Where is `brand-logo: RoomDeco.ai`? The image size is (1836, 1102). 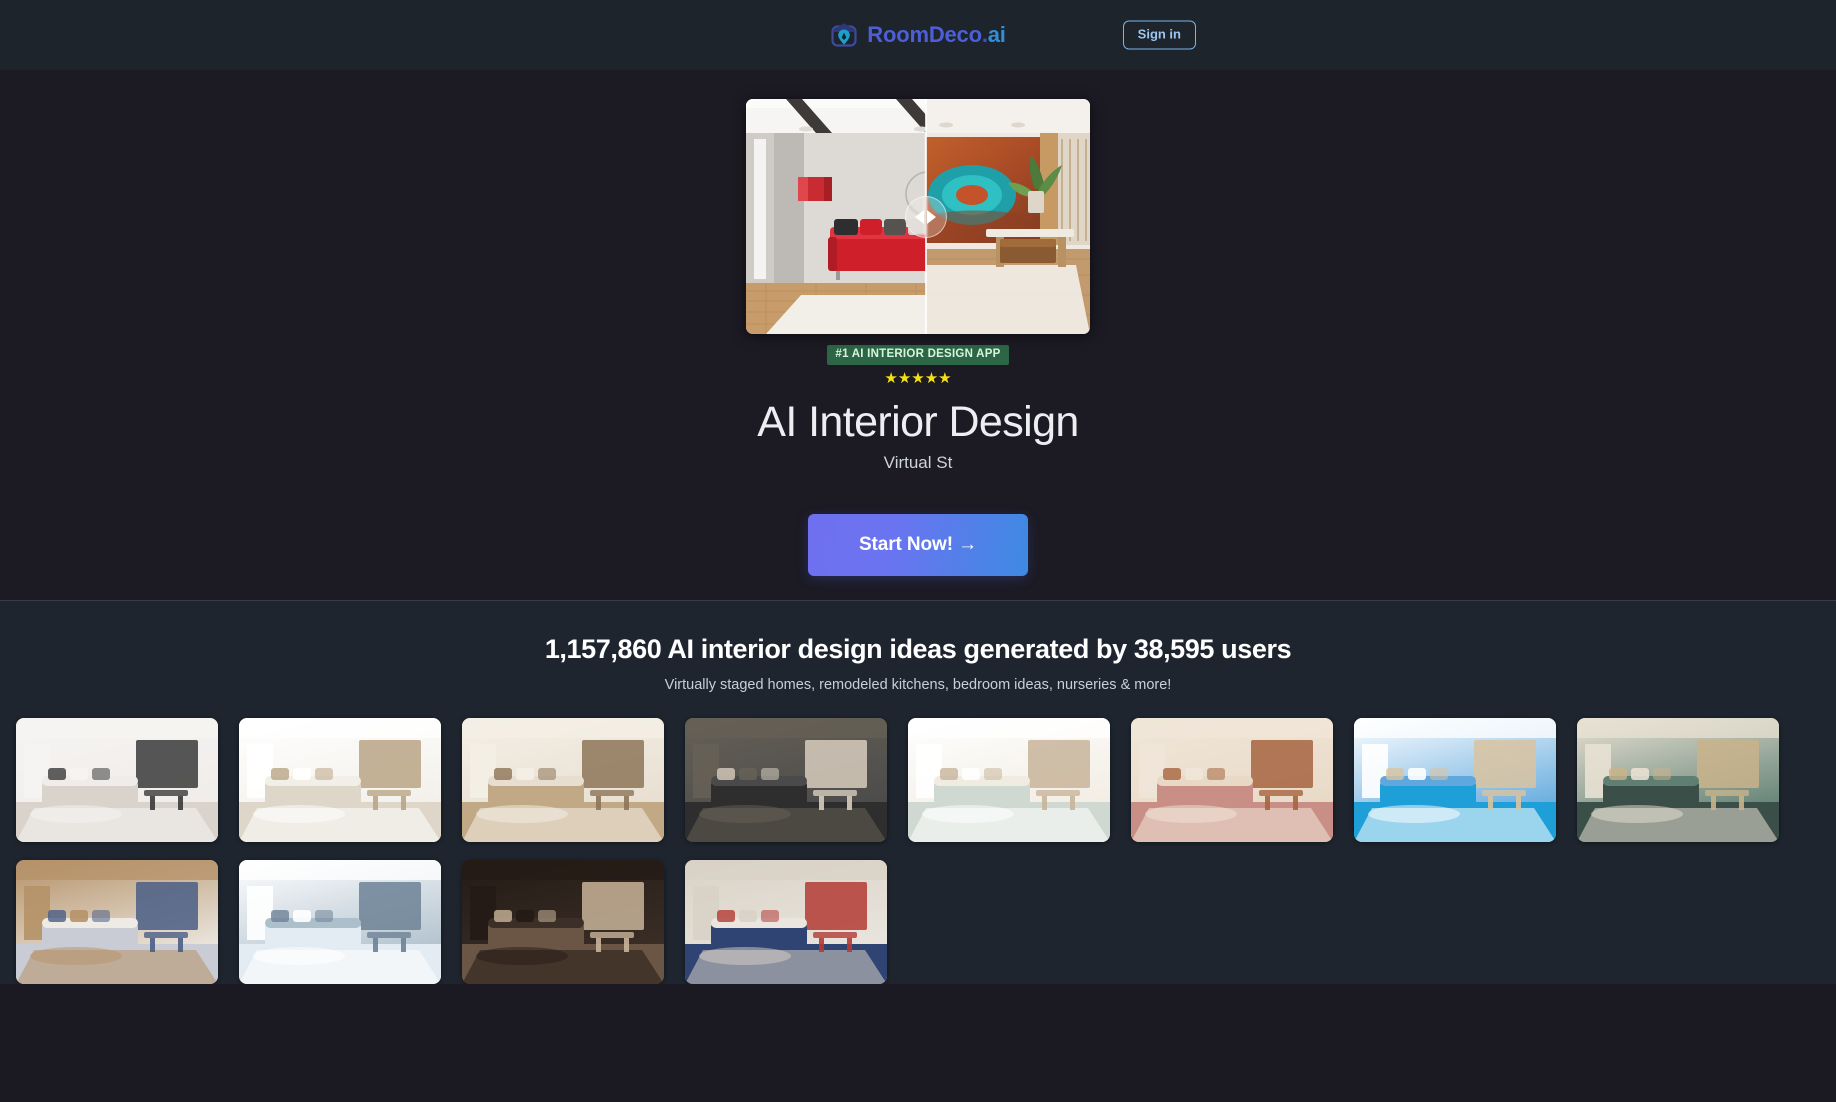 brand-logo: RoomDeco.ai is located at coordinates (918, 35).